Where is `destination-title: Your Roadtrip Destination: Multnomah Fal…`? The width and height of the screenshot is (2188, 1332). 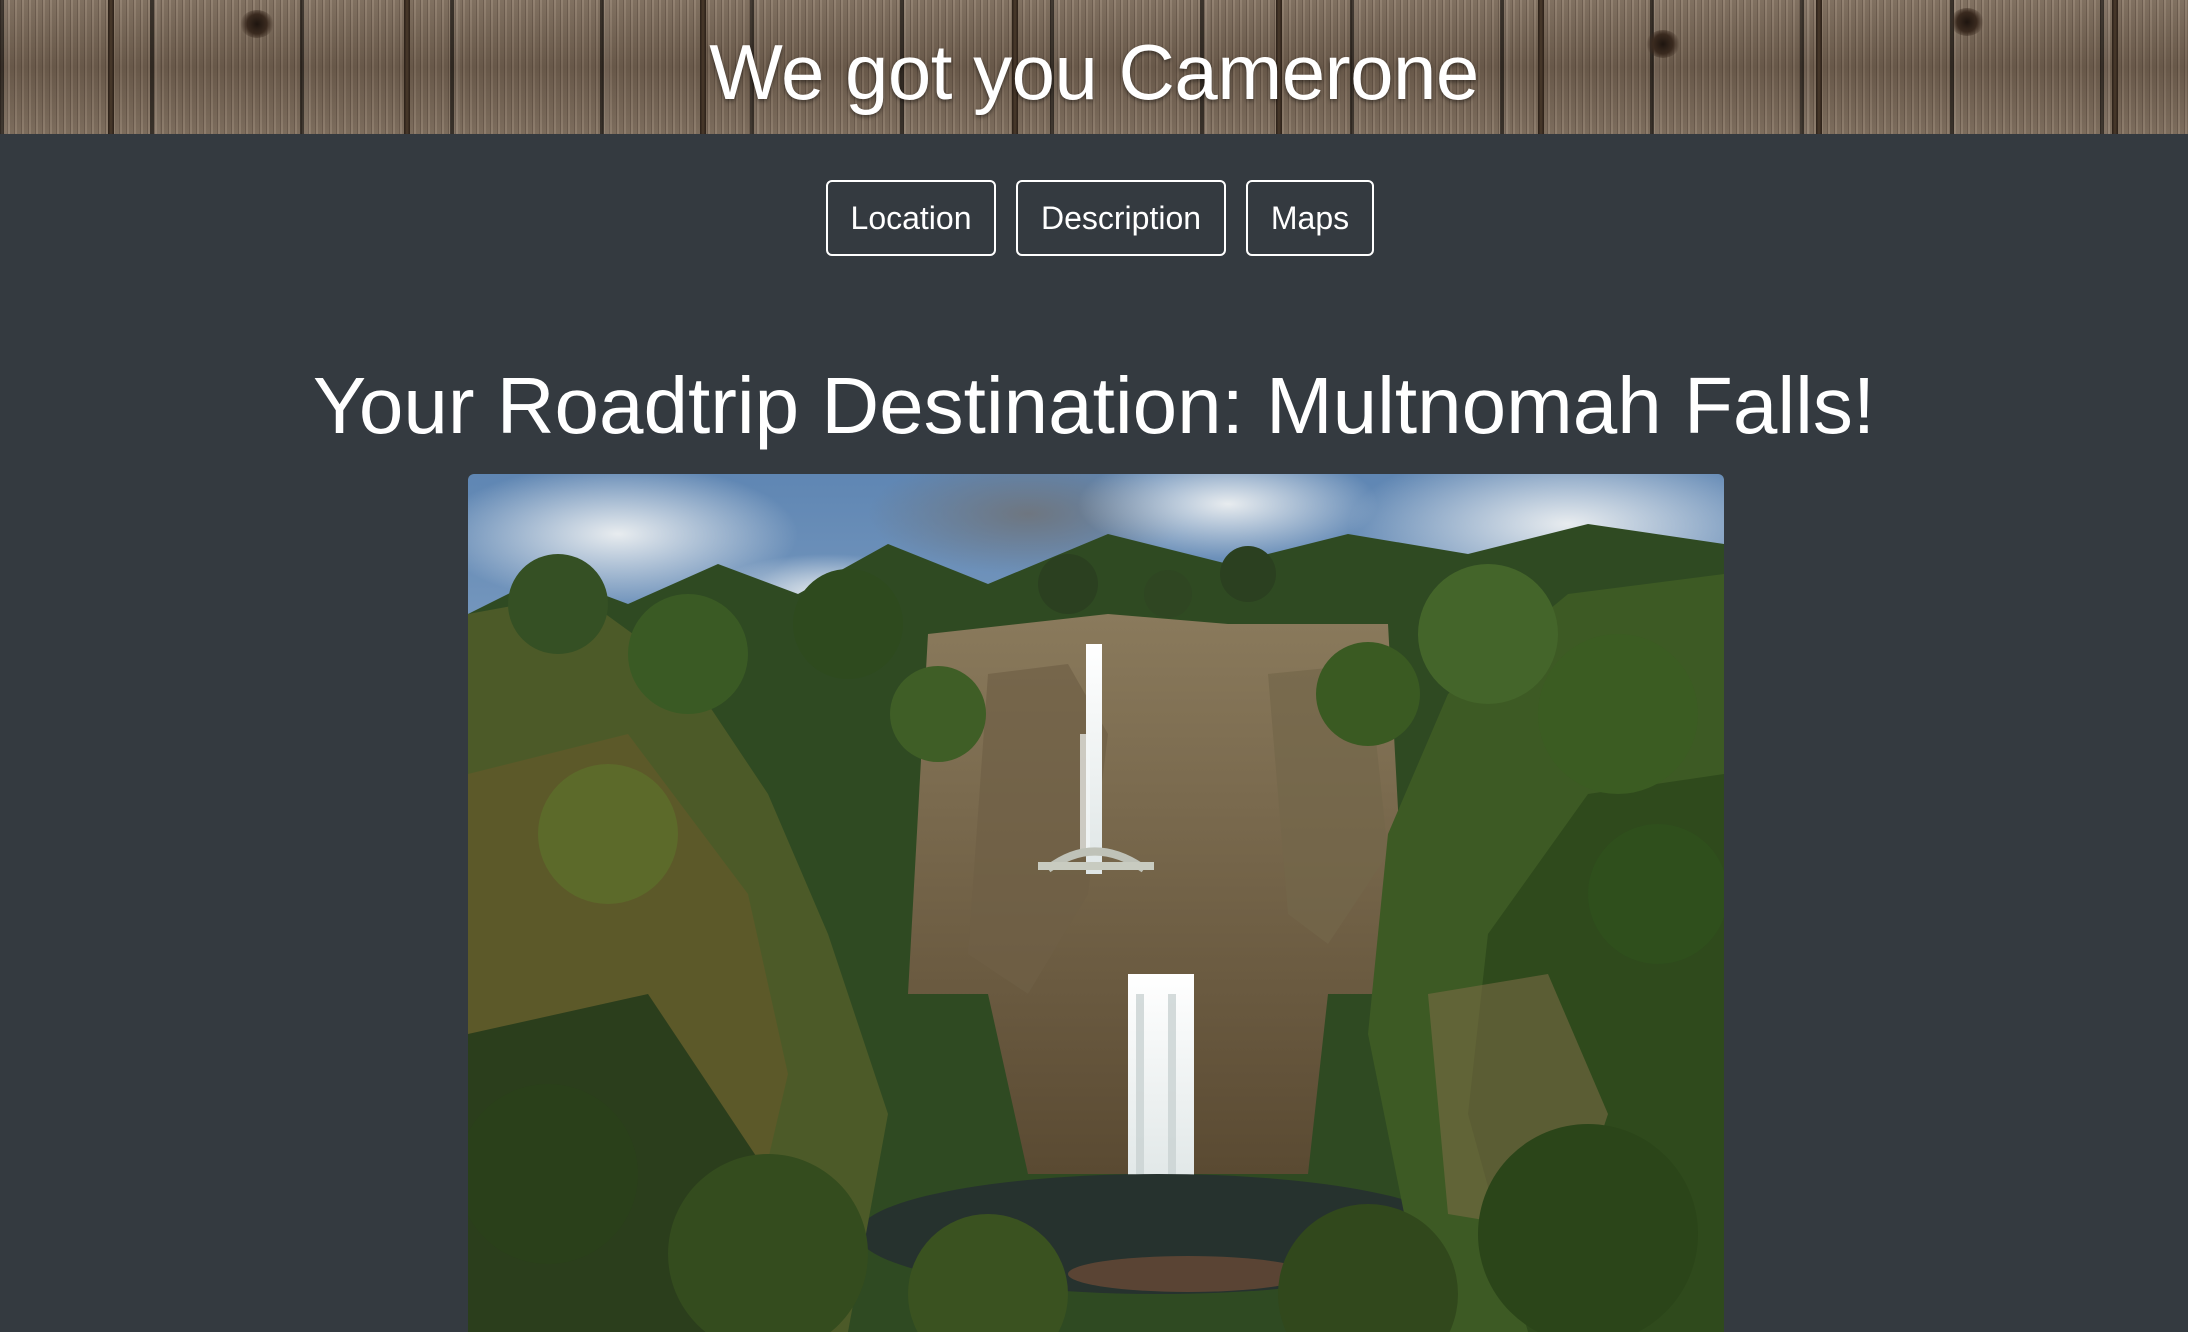
destination-title: Your Roadtrip Destination: Multnomah Fal… is located at coordinates (1094, 405).